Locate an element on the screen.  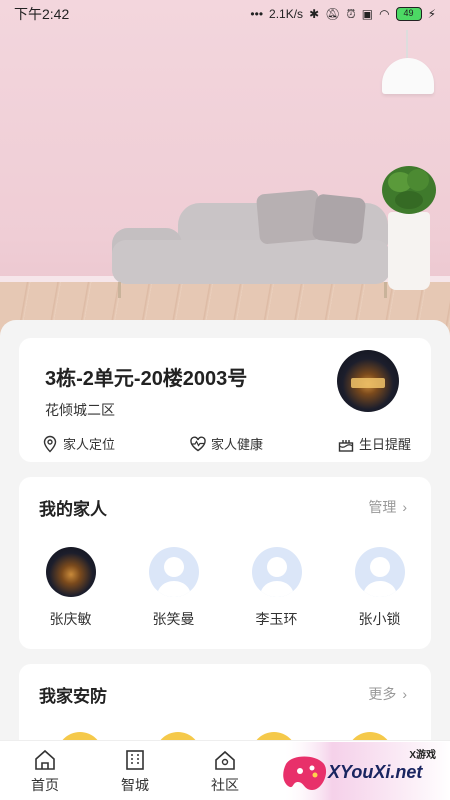
family-members-list: 张庆敏 张笑曼 李玉环 张小锁 is located at coordinates (225, 588).